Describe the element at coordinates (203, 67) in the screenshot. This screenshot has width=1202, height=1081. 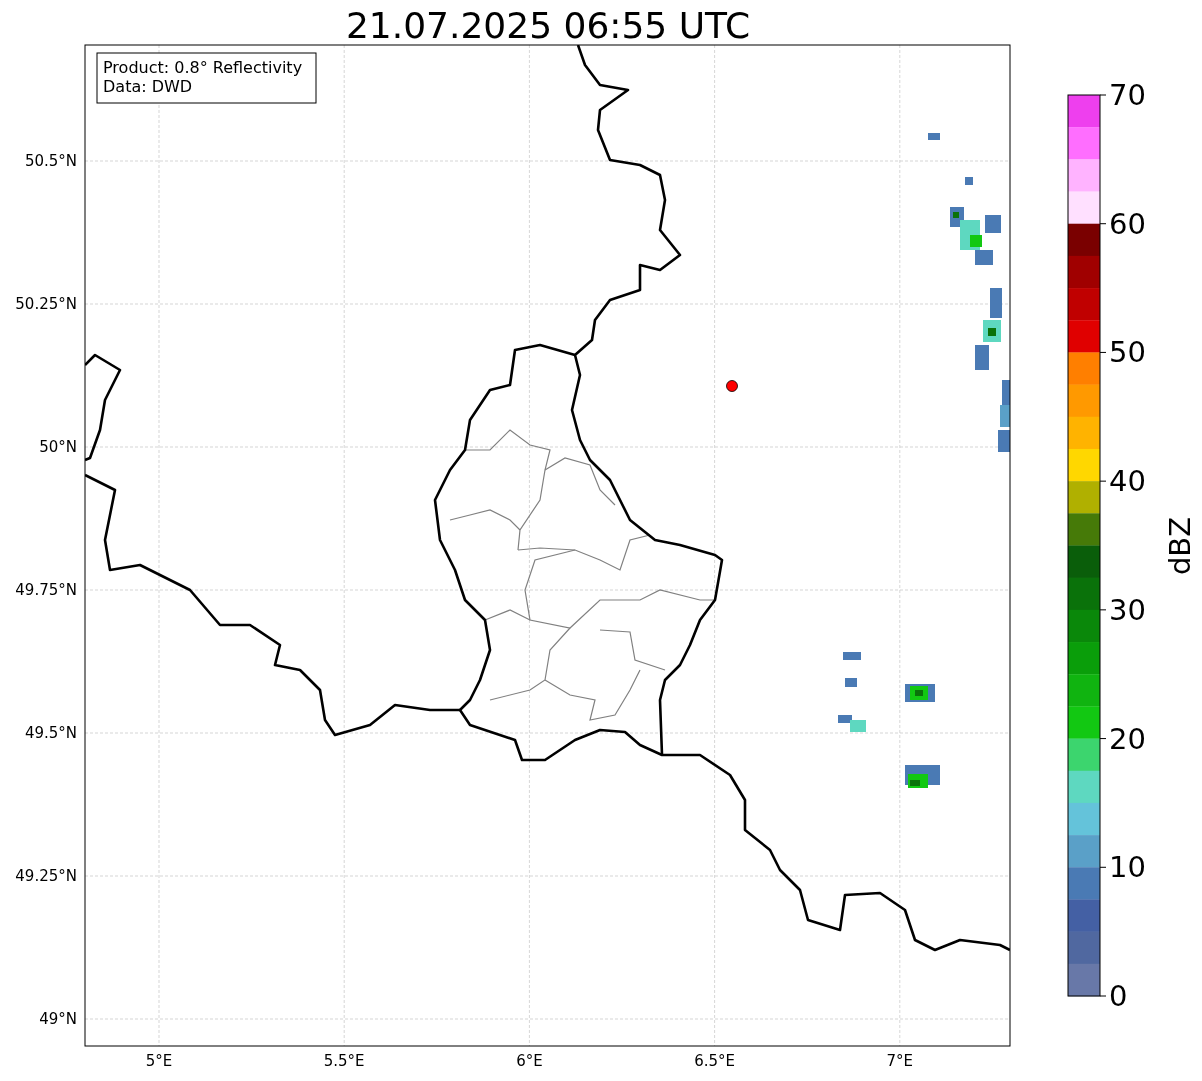
I see `info-text: Product: 0.8° Reflectivity` at that location.